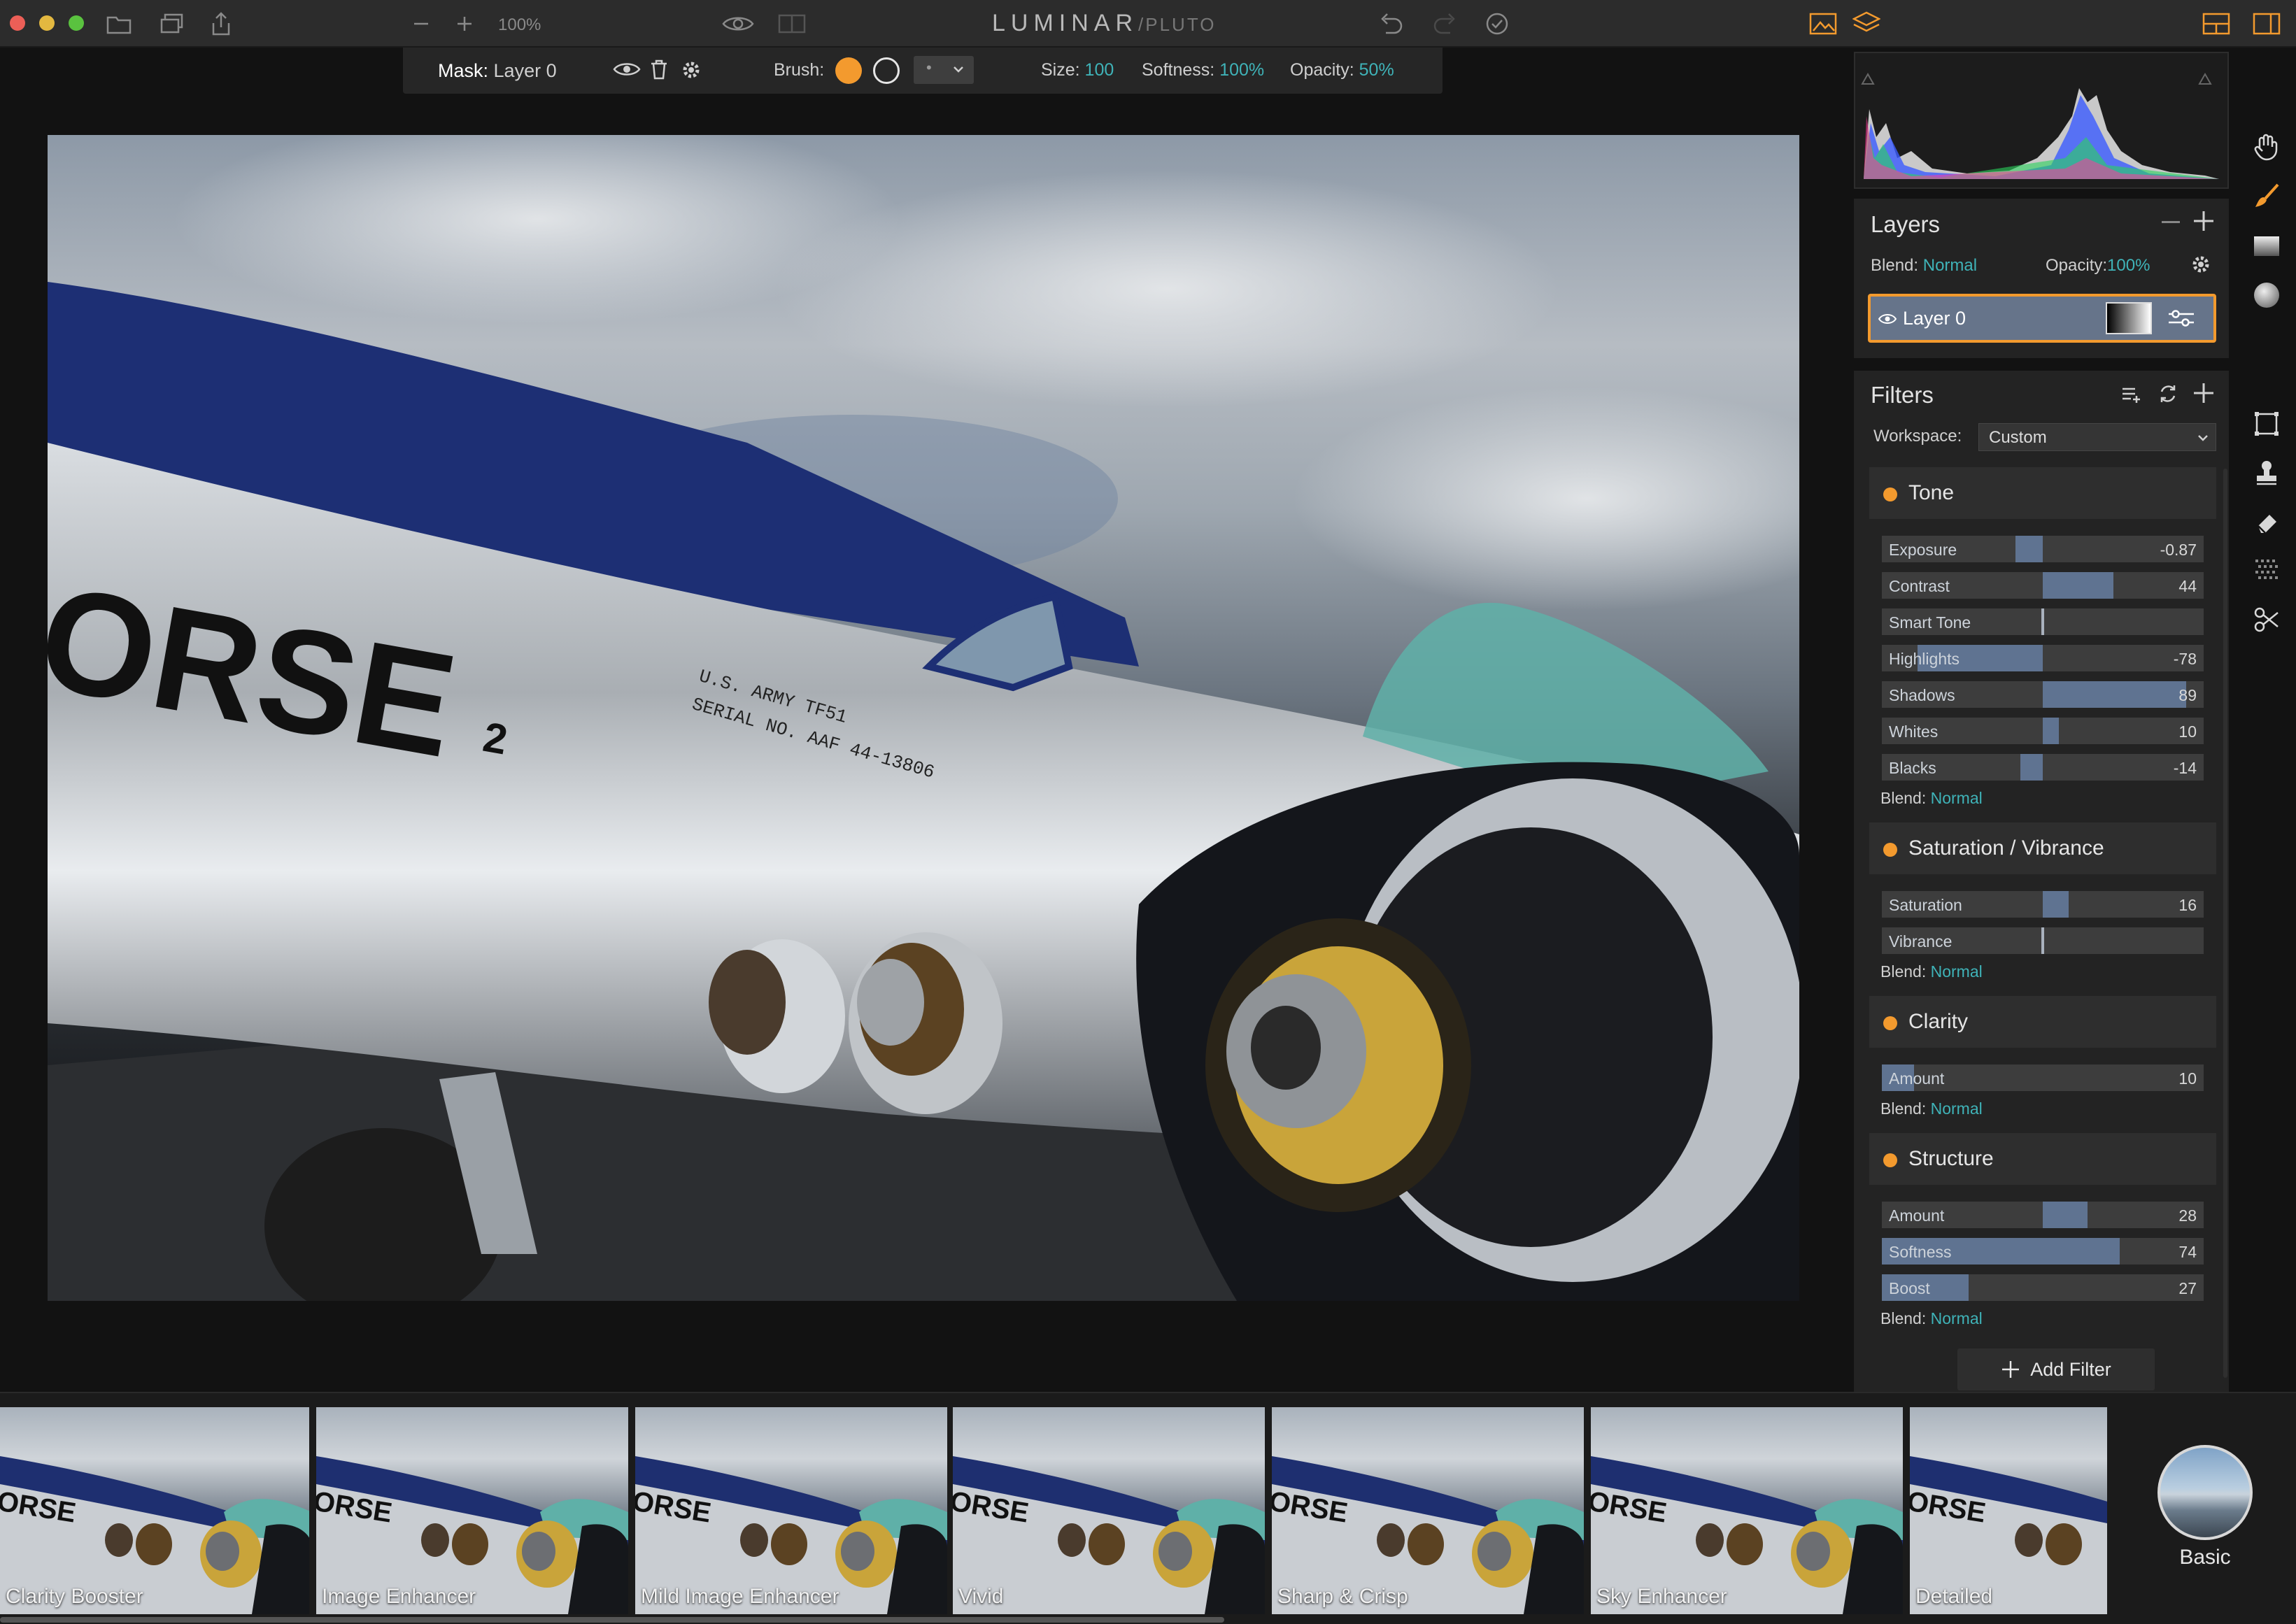  What do you see at coordinates (2129, 318) in the screenshot?
I see `layer-mask-thumbnail` at bounding box center [2129, 318].